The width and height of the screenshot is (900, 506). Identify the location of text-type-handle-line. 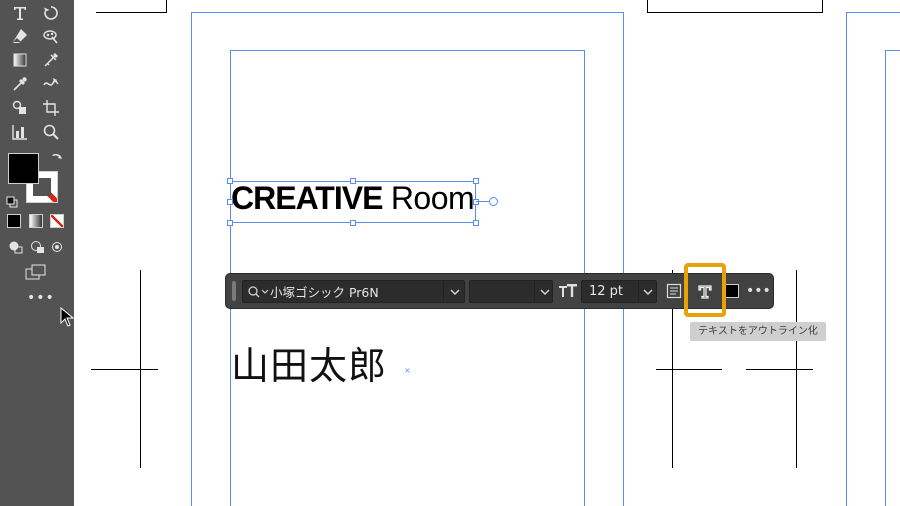
(483, 201).